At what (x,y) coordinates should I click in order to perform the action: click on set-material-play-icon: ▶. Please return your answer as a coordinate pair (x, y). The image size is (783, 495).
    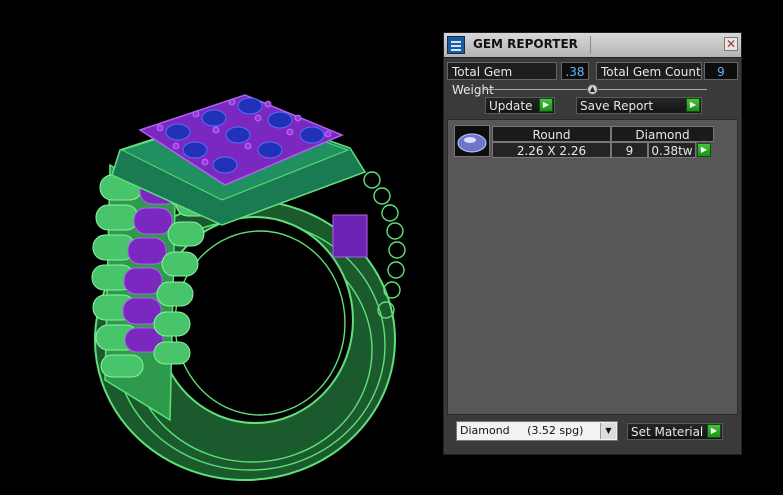
    Looking at the image, I should click on (714, 431).